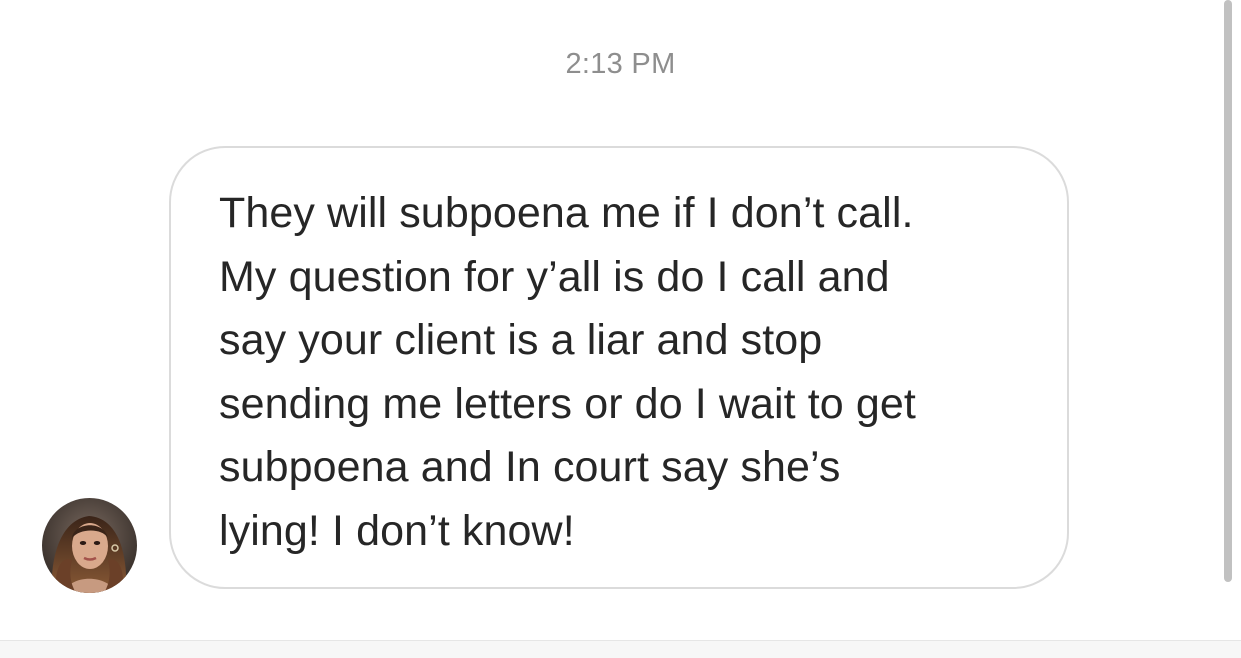  What do you see at coordinates (1228, 291) in the screenshot?
I see `scrollbar-thumb` at bounding box center [1228, 291].